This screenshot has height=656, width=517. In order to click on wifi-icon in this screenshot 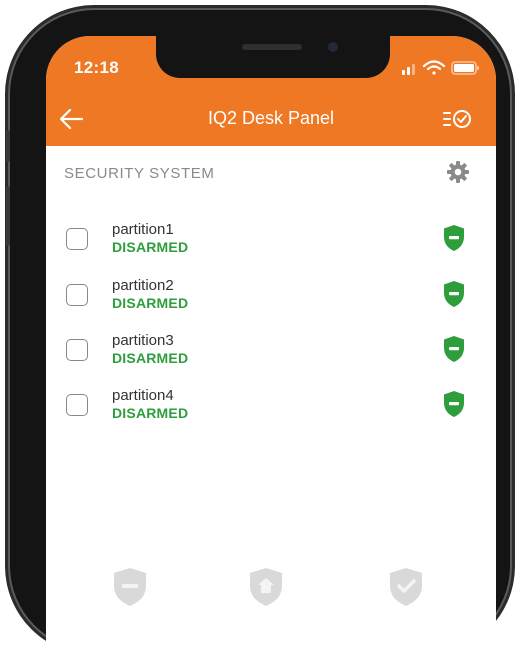, I will do `click(434, 67)`.